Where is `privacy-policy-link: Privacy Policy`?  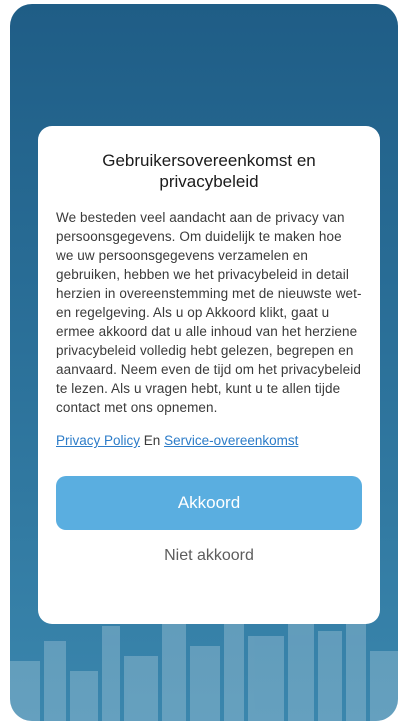
privacy-policy-link: Privacy Policy is located at coordinates (98, 440).